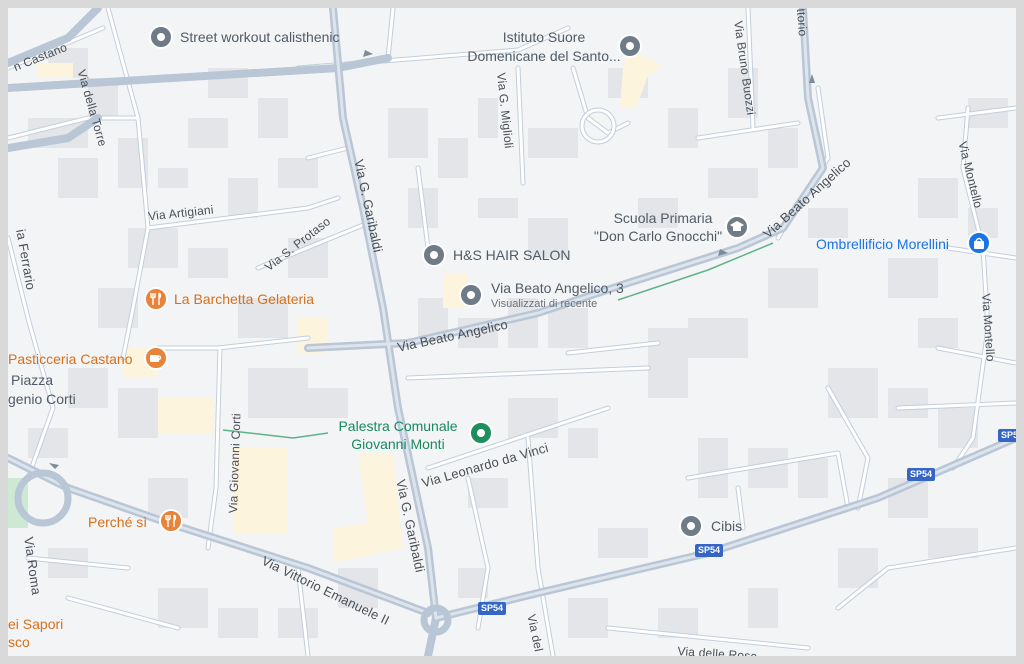 Image resolution: width=1024 pixels, height=664 pixels. I want to click on poi-pin-ombrellificio, so click(979, 243).